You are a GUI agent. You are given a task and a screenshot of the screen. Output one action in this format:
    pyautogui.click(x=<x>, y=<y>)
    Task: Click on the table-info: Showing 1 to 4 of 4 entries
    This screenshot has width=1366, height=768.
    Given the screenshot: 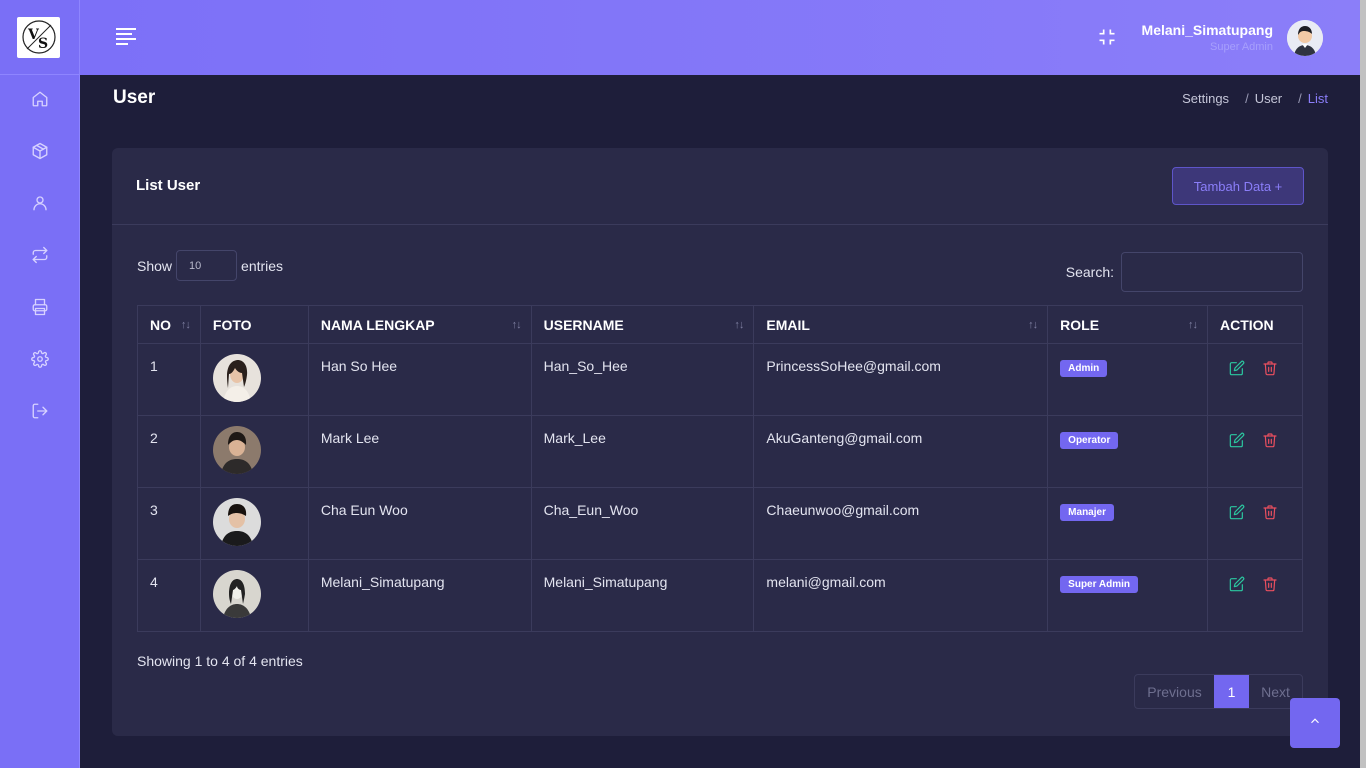 What is the action you would take?
    pyautogui.click(x=220, y=661)
    